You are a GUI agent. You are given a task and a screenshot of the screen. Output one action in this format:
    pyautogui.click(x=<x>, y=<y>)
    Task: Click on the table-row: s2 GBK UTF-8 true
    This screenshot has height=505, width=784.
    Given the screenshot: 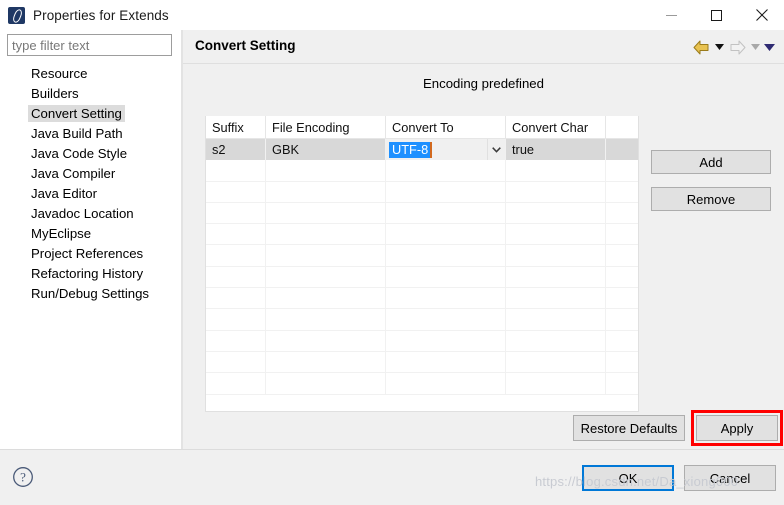 What is the action you would take?
    pyautogui.click(x=422, y=150)
    